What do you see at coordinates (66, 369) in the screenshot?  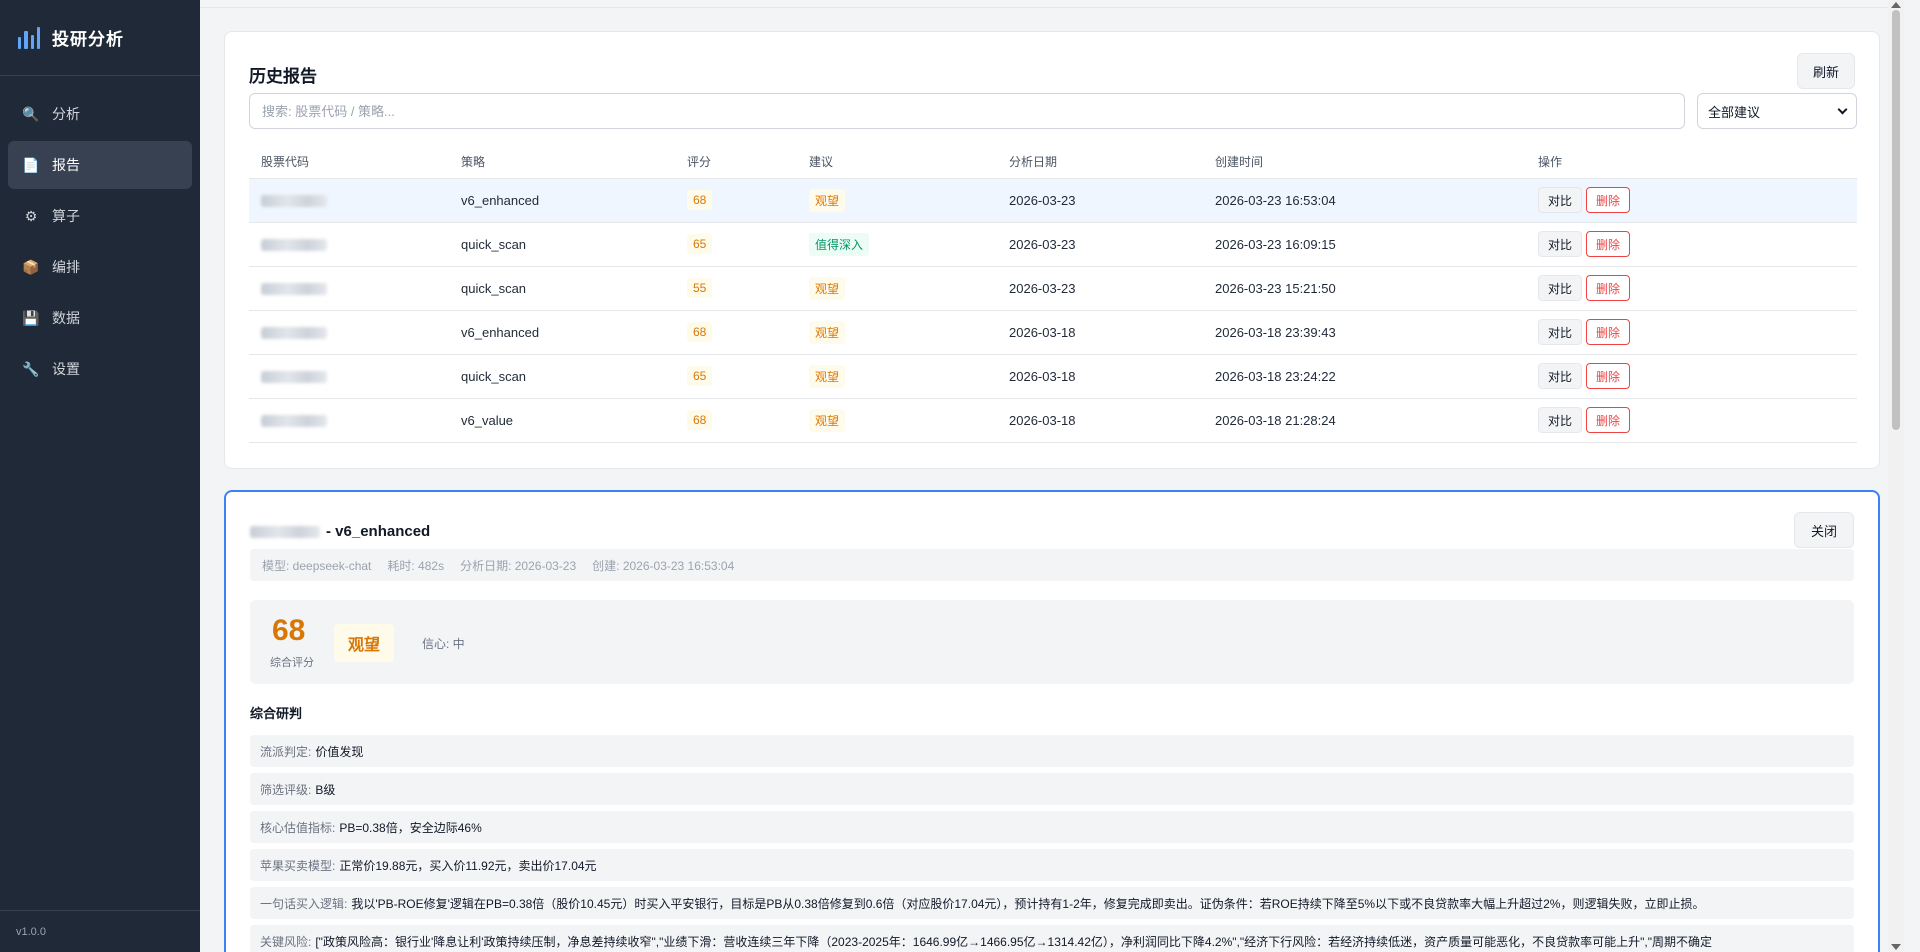 I see `sidebar-item-label: 设置` at bounding box center [66, 369].